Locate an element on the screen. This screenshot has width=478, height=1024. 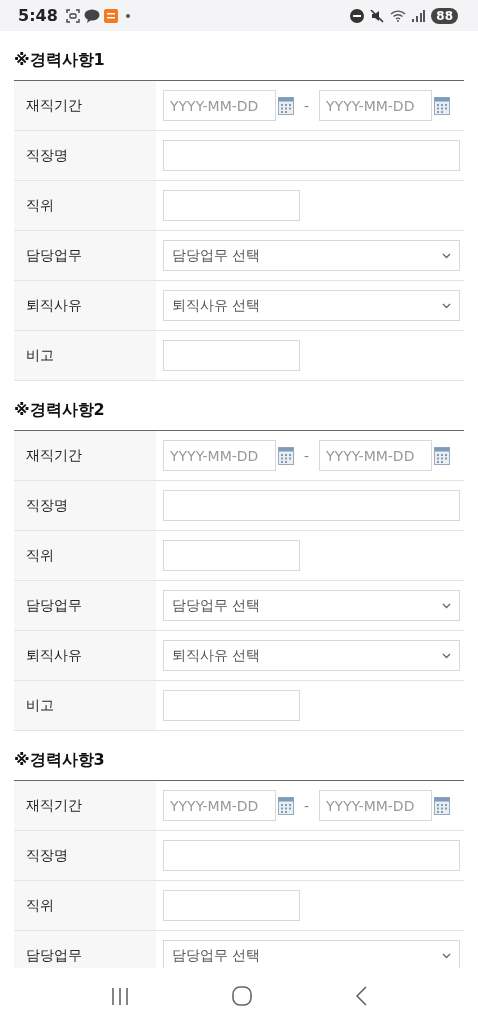
screenshot-icon is located at coordinates (72, 15).